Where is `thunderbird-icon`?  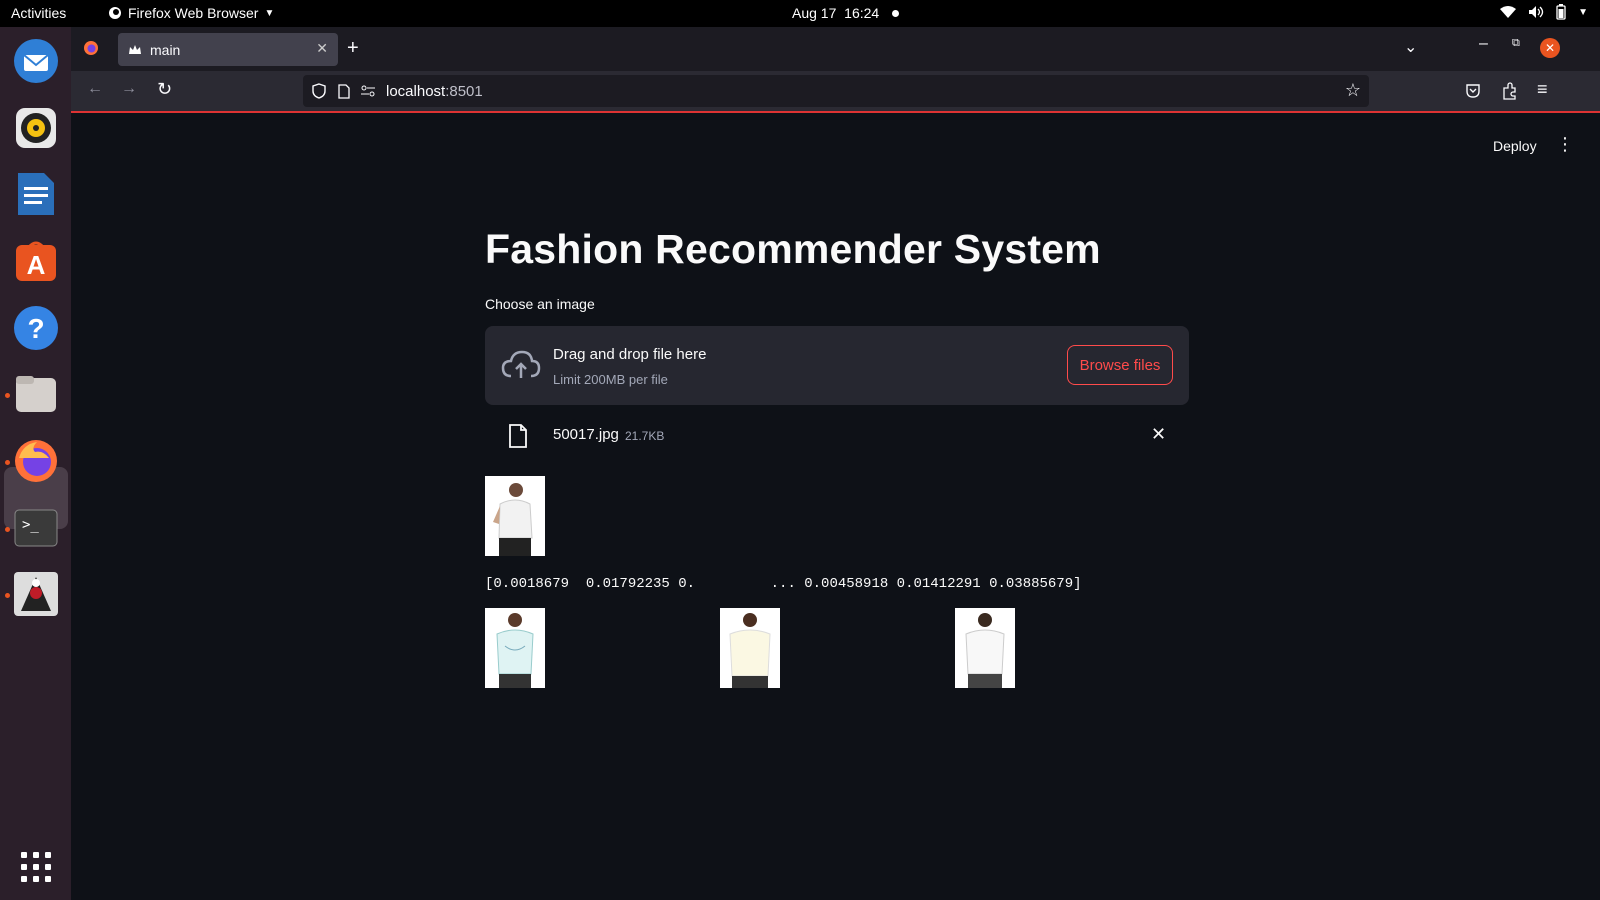
thunderbird-icon is located at coordinates (36, 61).